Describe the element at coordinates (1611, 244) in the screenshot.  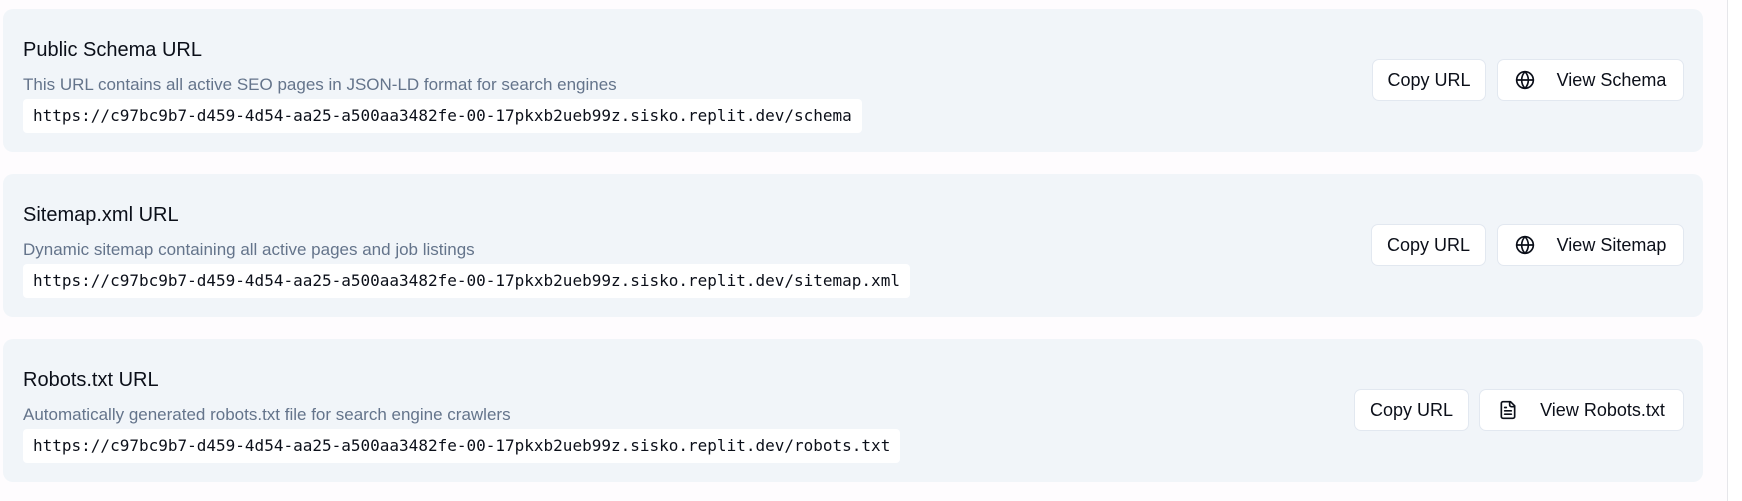
I see `button-label: View Sitemap` at that location.